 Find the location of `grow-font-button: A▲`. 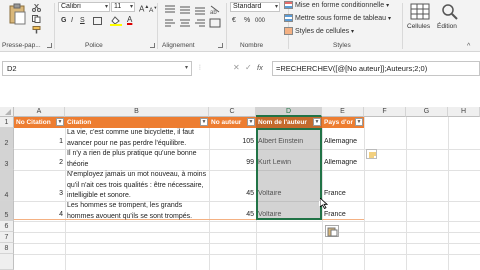

grow-font-button: A▲ is located at coordinates (144, 8).